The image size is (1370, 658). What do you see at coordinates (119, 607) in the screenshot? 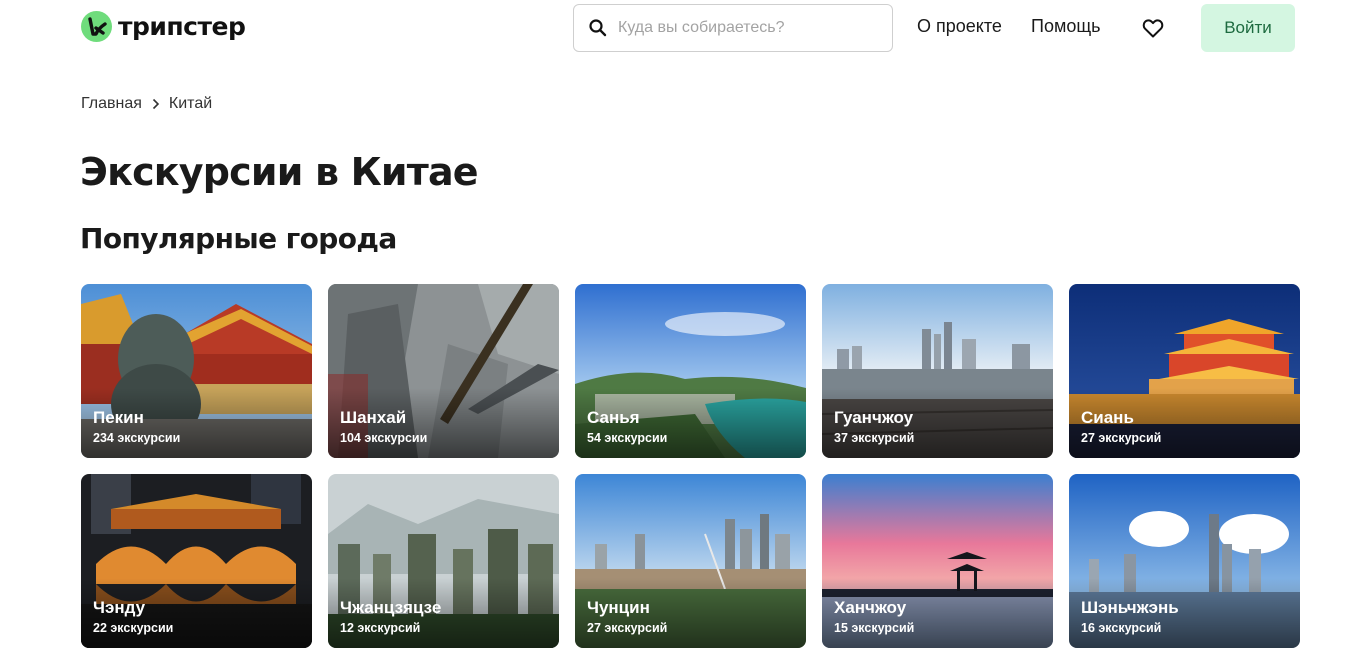
I see `city-name: Чэнду` at bounding box center [119, 607].